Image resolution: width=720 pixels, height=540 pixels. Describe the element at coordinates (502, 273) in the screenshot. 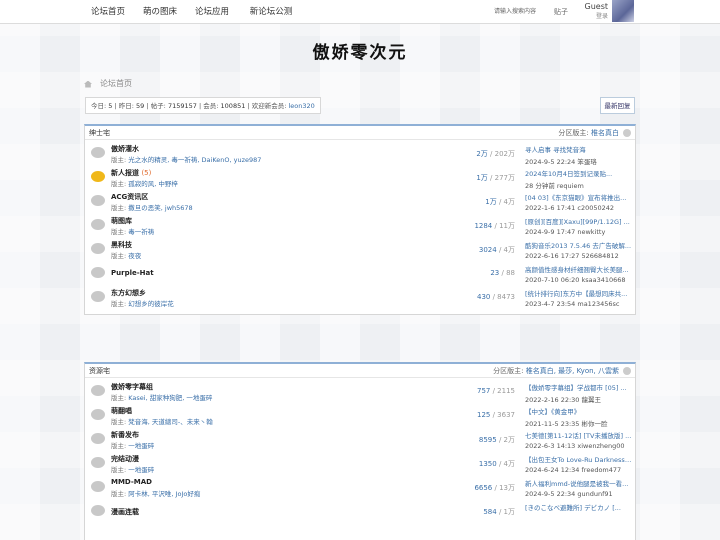

I see `forum-counts: 23 / 88` at that location.